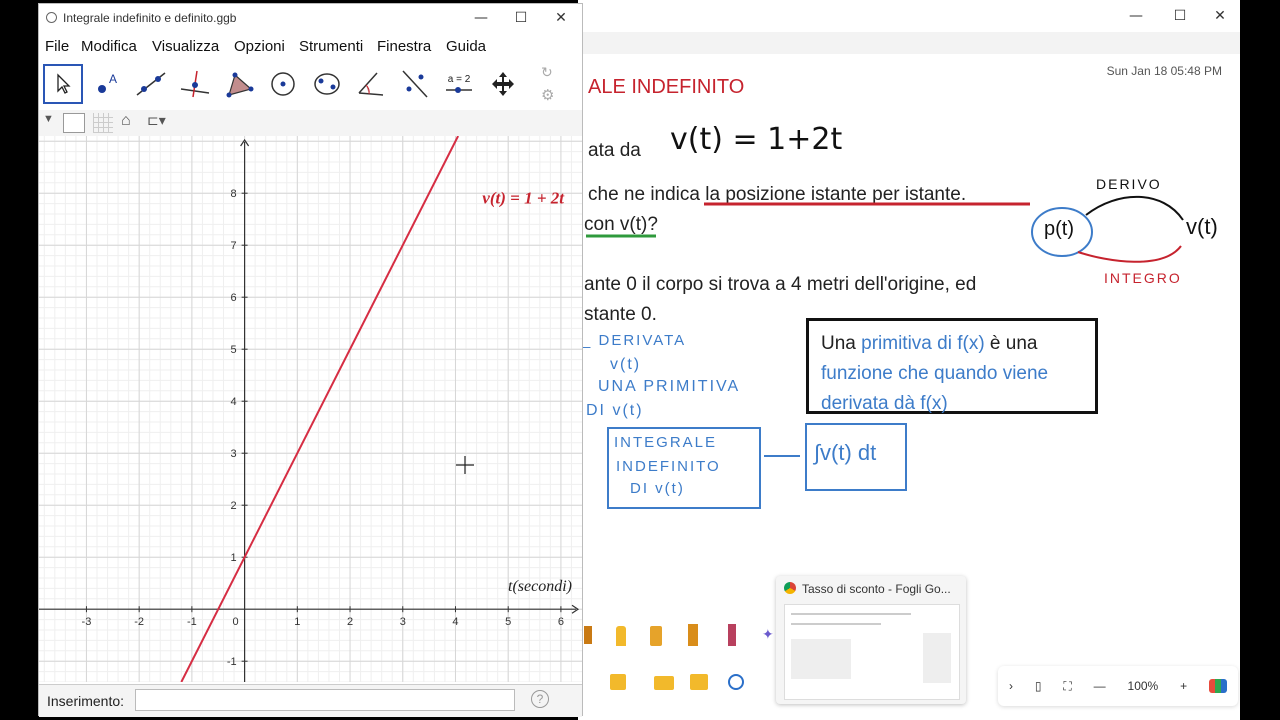  Describe the element at coordinates (1100, 686) in the screenshot. I see `zoom-out-icon: —` at that location.